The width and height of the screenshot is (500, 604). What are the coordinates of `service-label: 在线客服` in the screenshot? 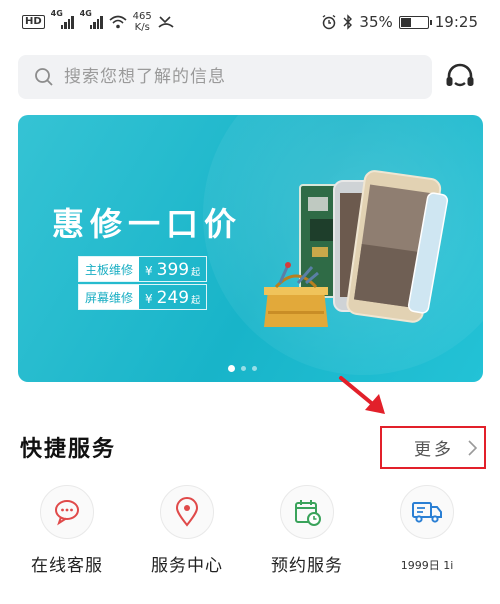 It's located at (67, 566).